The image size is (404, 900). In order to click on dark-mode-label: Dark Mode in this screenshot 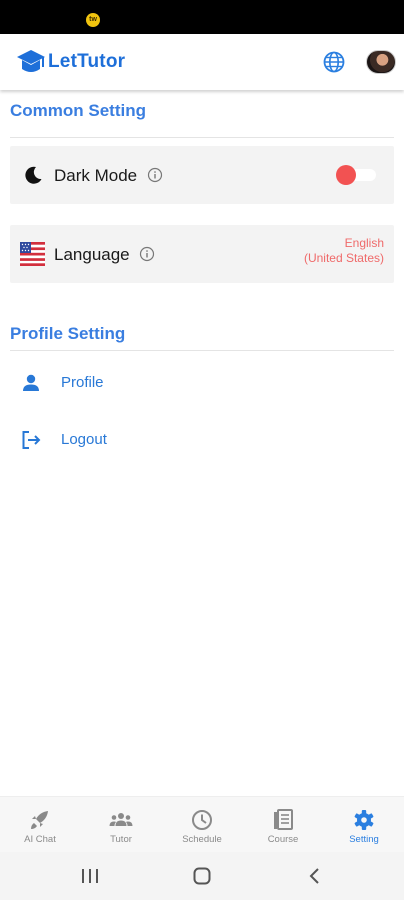, I will do `click(96, 175)`.